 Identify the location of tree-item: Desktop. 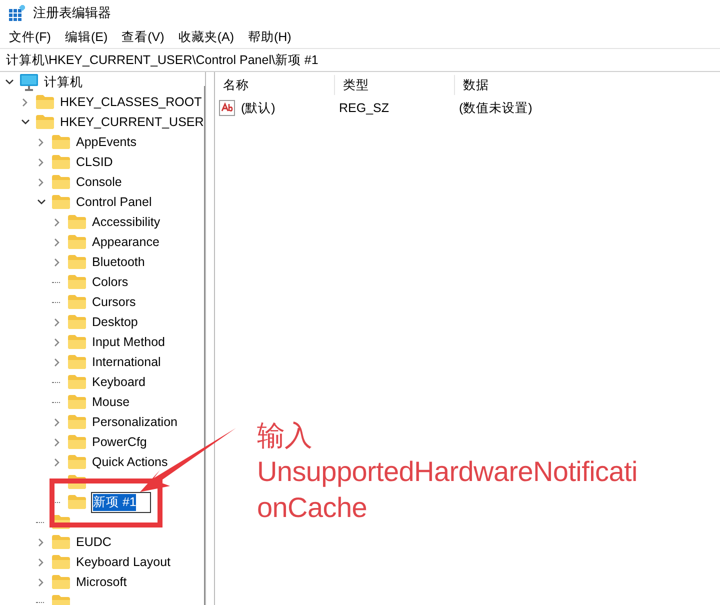
(115, 322).